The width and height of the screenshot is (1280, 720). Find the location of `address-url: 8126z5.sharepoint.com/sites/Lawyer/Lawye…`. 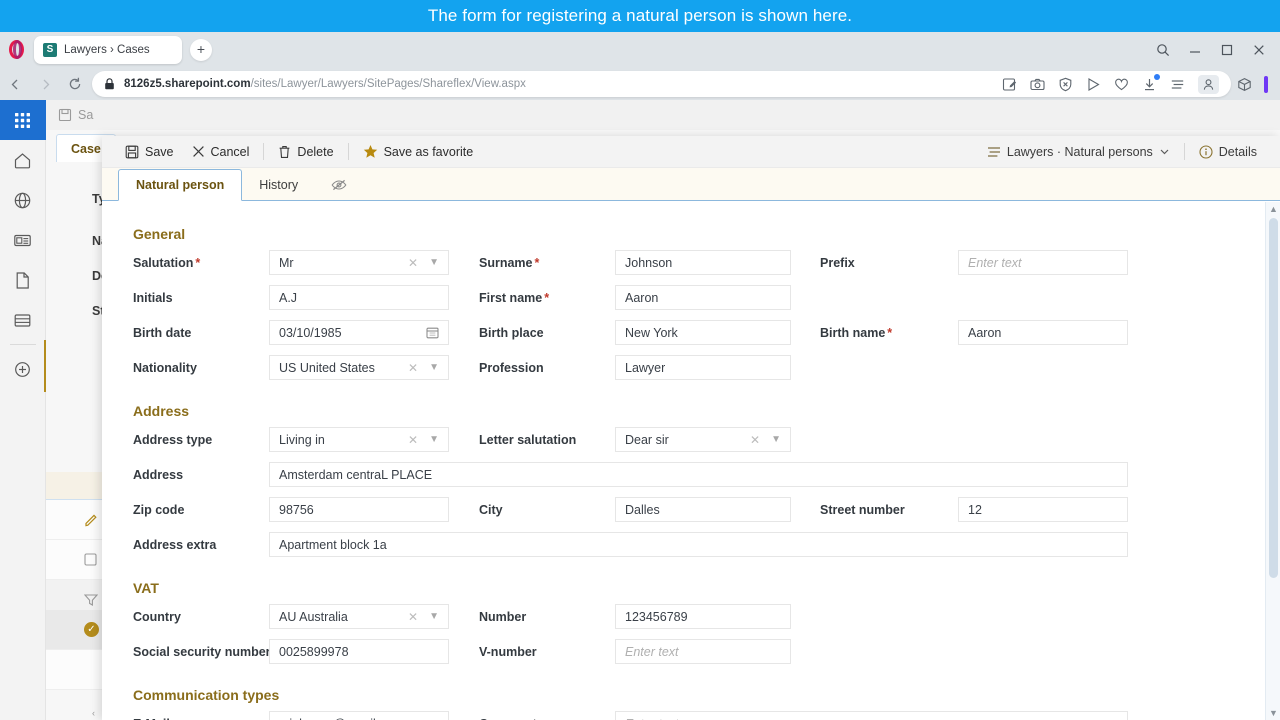

address-url: 8126z5.sharepoint.com/sites/Lawyer/Lawye… is located at coordinates (325, 84).